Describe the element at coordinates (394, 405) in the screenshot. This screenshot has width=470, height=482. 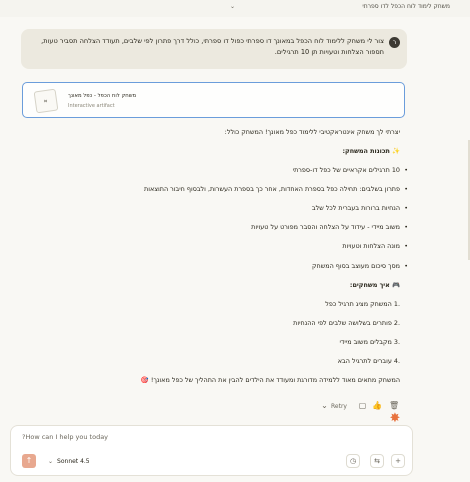
I see `trash-icon: 🗑` at that location.